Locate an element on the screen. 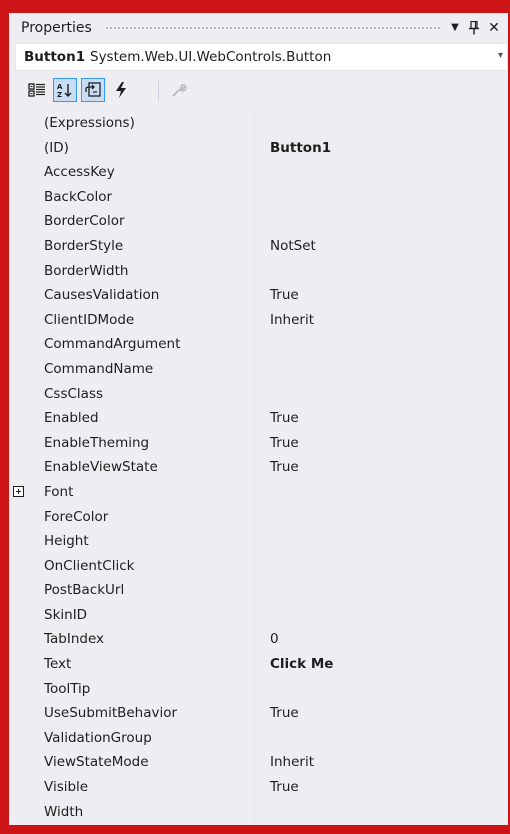 Image resolution: width=510 pixels, height=834 pixels. property-row: BackColor is located at coordinates (258, 197).